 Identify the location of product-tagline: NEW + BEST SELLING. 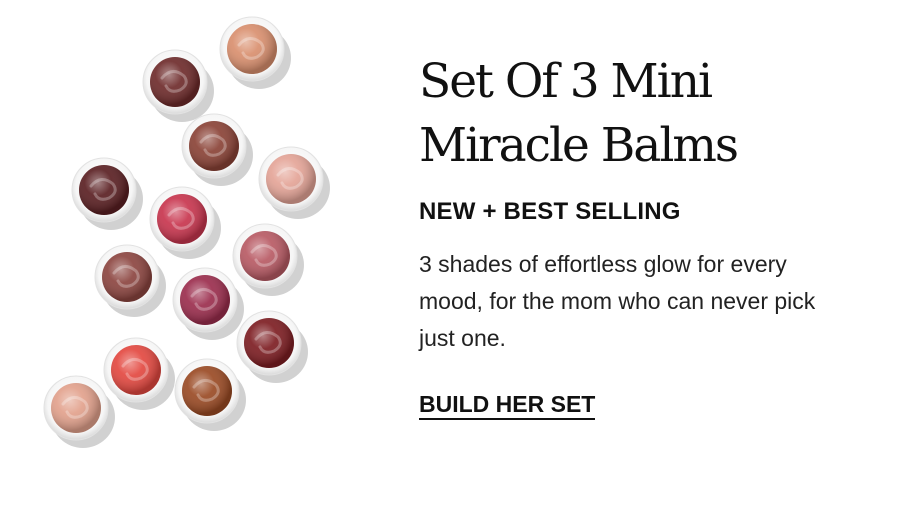
(550, 211).